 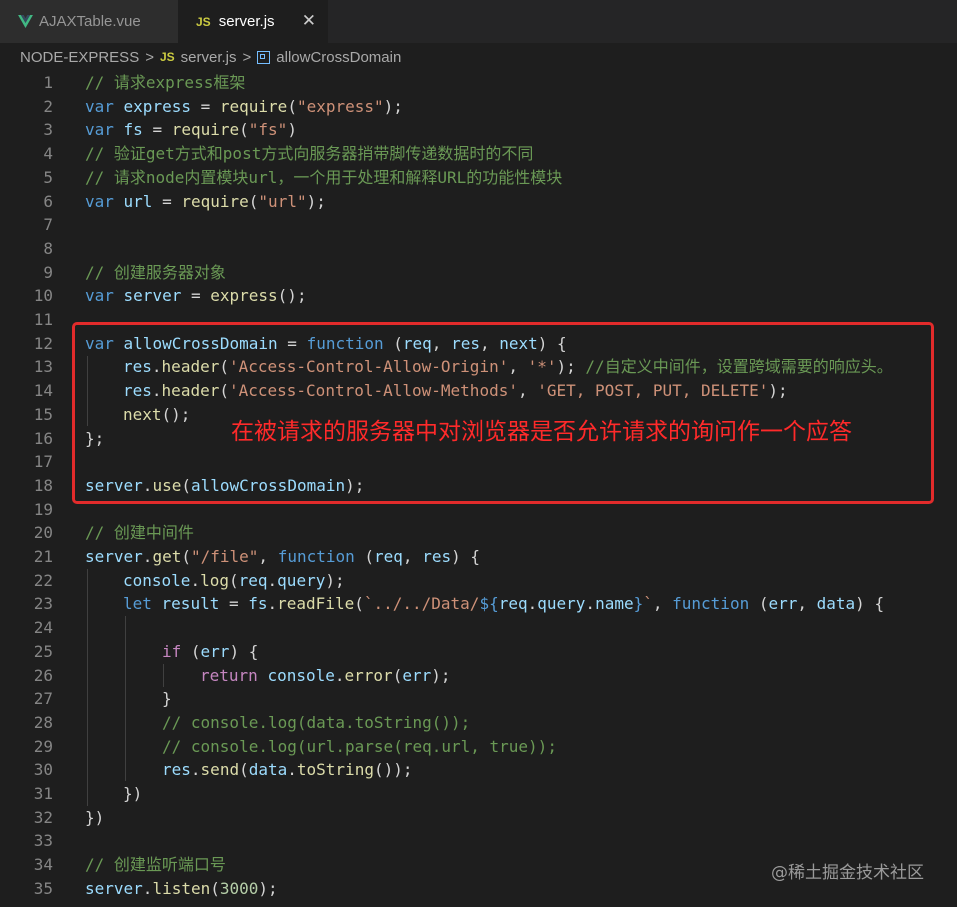 What do you see at coordinates (282, 201) in the screenshot?
I see `string: "url"` at bounding box center [282, 201].